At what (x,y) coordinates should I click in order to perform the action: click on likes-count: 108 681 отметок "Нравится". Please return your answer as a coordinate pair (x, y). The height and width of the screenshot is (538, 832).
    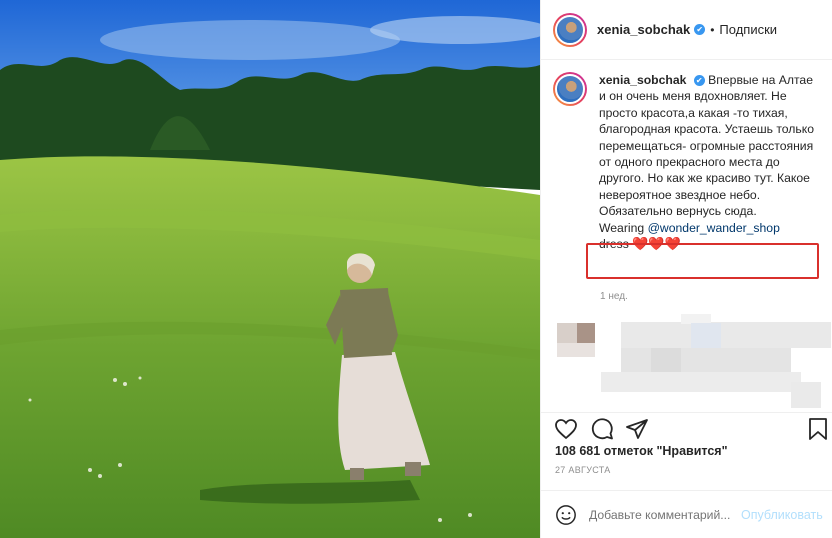
    Looking at the image, I should click on (641, 451).